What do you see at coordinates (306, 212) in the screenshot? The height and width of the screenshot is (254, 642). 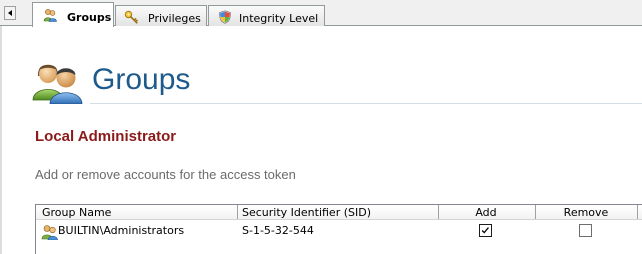 I see `column-header-sid: Security Identifier (SID)` at bounding box center [306, 212].